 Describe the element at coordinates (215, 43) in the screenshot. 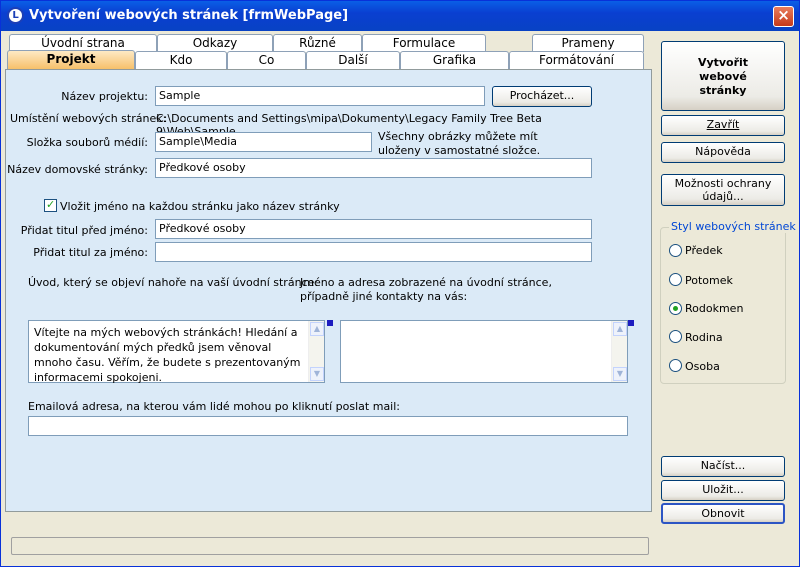

I see `tab-odkazy: Odkazy` at that location.